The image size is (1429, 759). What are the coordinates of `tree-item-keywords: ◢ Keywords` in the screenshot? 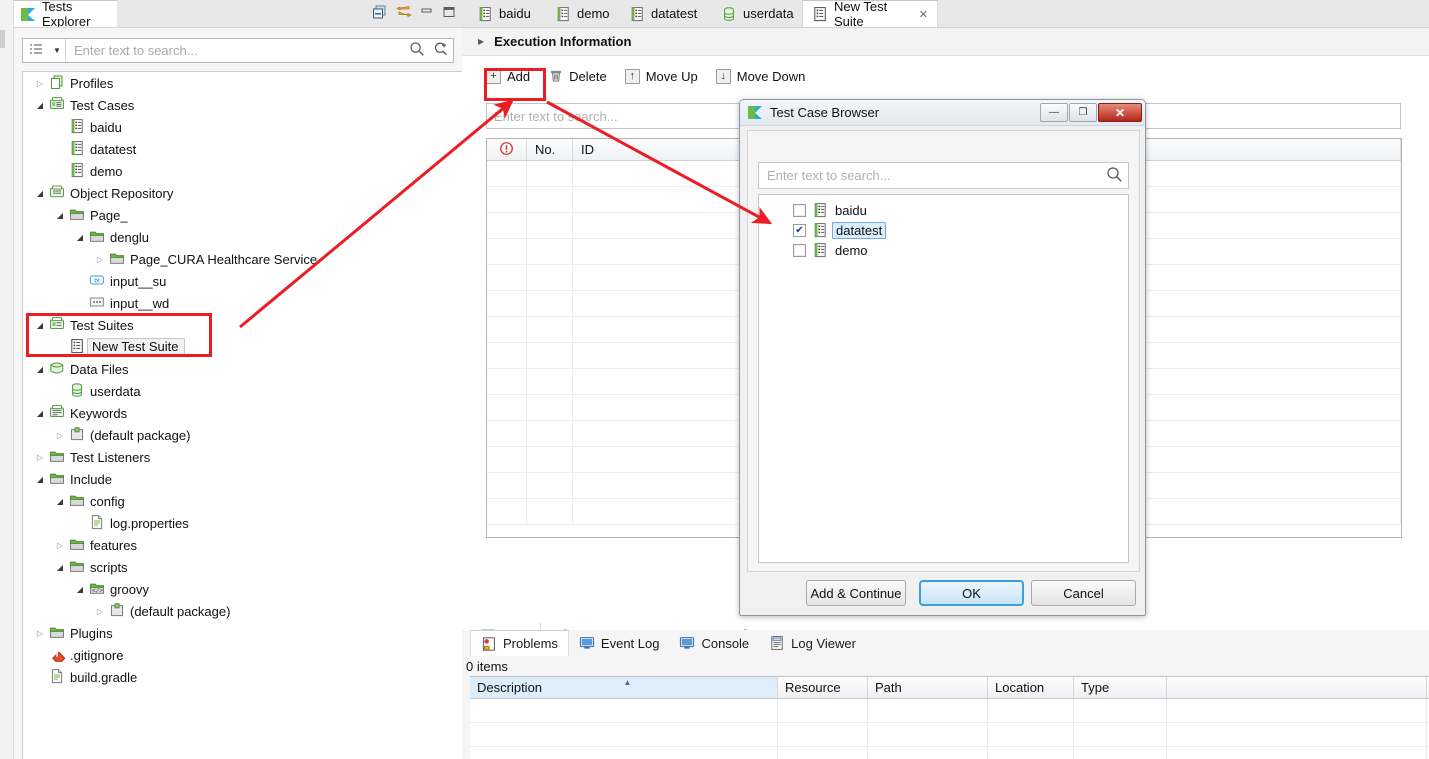 It's located at (245, 413).